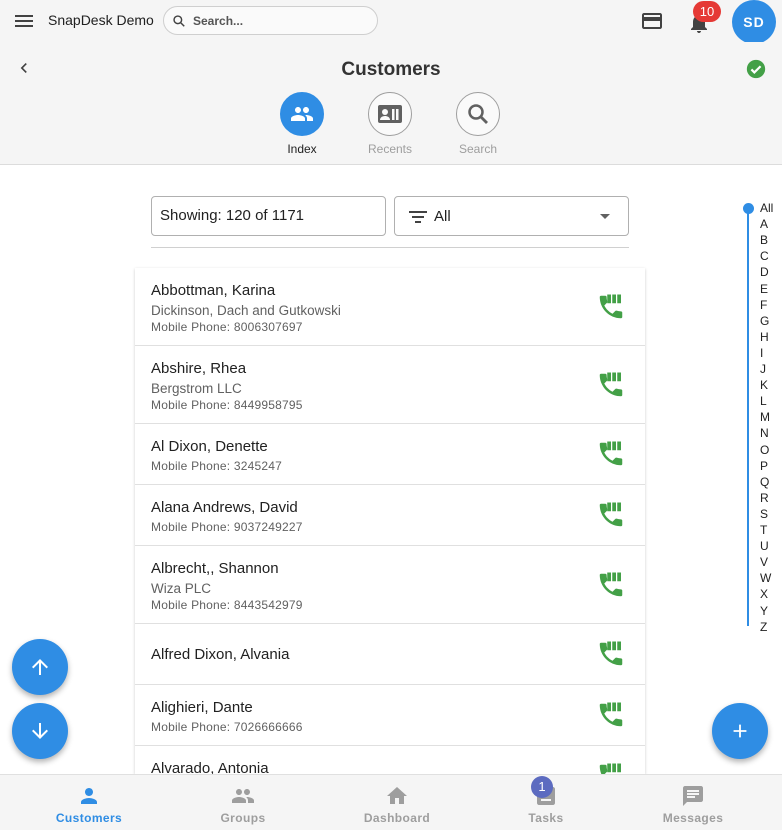  Describe the element at coordinates (765, 578) in the screenshot. I see `alphabet-letter: W` at that location.